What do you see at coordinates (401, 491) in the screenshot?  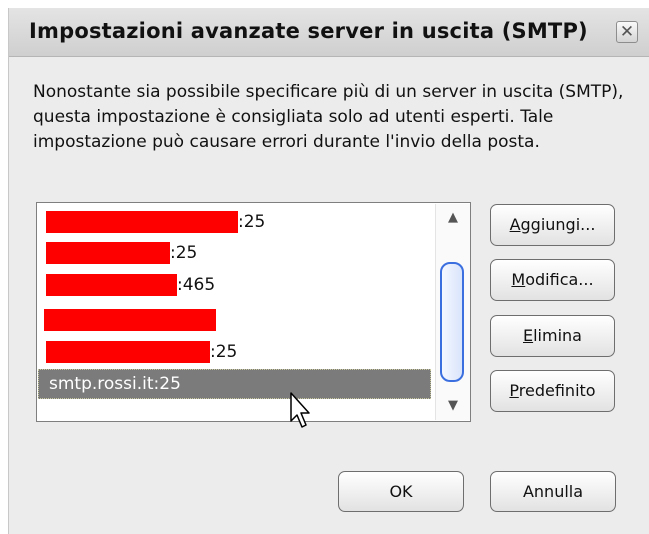 I see `ok-button: OK` at bounding box center [401, 491].